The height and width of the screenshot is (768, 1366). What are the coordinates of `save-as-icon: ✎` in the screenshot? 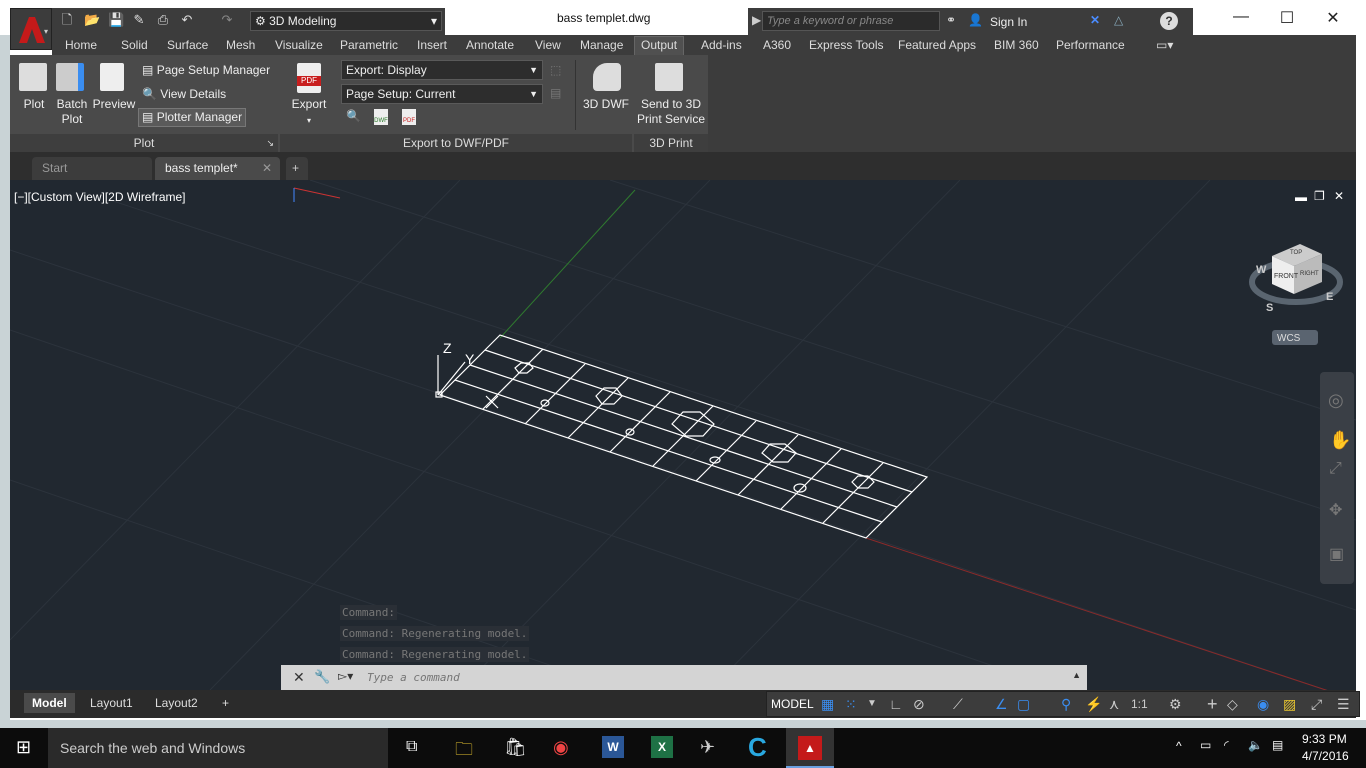 It's located at (139, 20).